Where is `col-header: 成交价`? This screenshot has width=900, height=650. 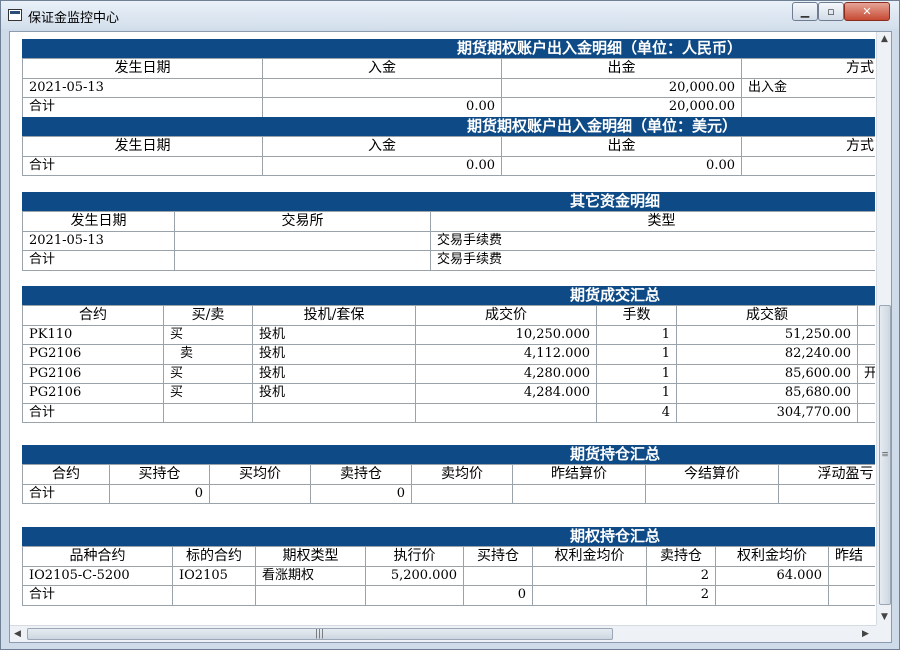 col-header: 成交价 is located at coordinates (506, 315).